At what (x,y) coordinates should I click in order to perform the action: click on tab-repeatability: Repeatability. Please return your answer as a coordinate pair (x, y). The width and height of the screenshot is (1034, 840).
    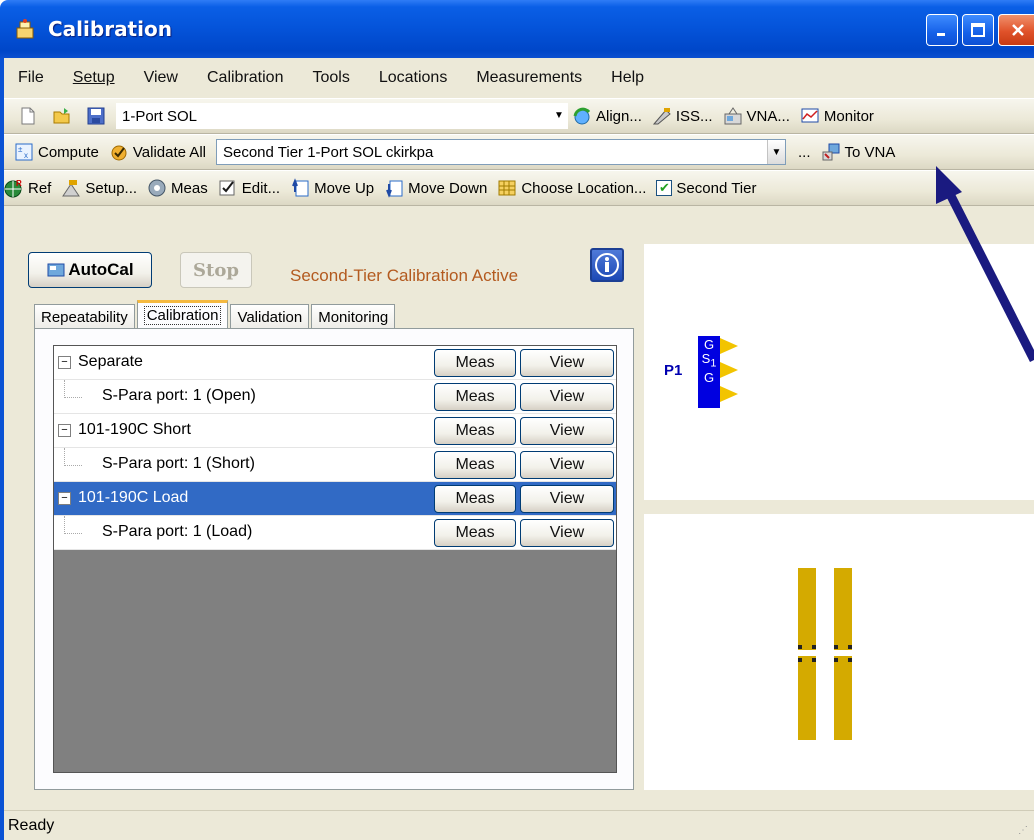
    Looking at the image, I should click on (84, 317).